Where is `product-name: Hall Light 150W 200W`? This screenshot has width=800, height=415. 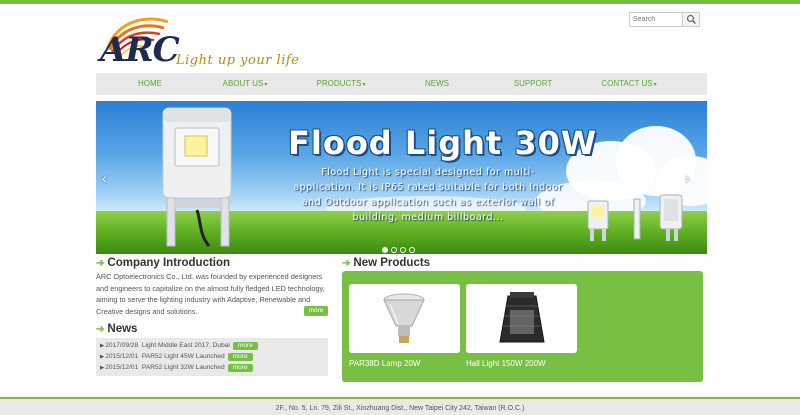
product-name: Hall Light 150W 200W is located at coordinates (506, 363).